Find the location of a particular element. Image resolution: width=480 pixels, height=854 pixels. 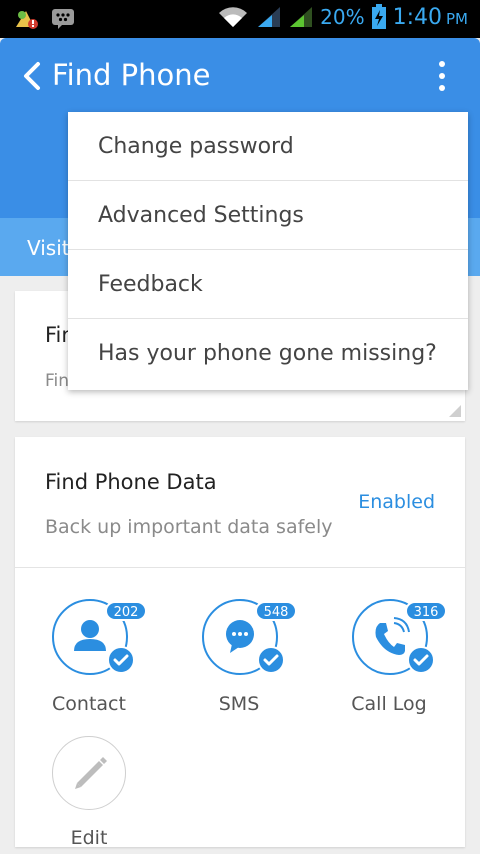

clock: 1:40 PM is located at coordinates (430, 17).